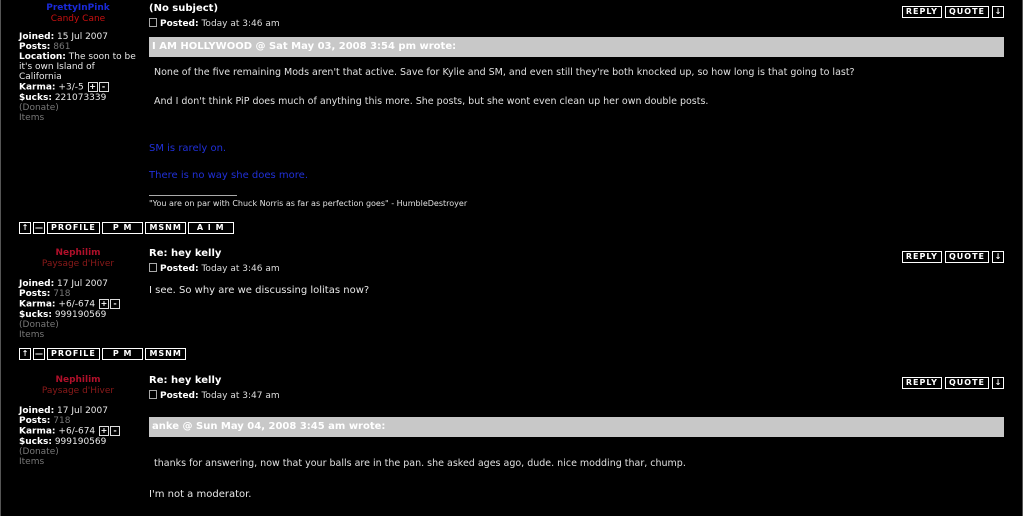  I want to click on location-label: Location:, so click(42, 57).